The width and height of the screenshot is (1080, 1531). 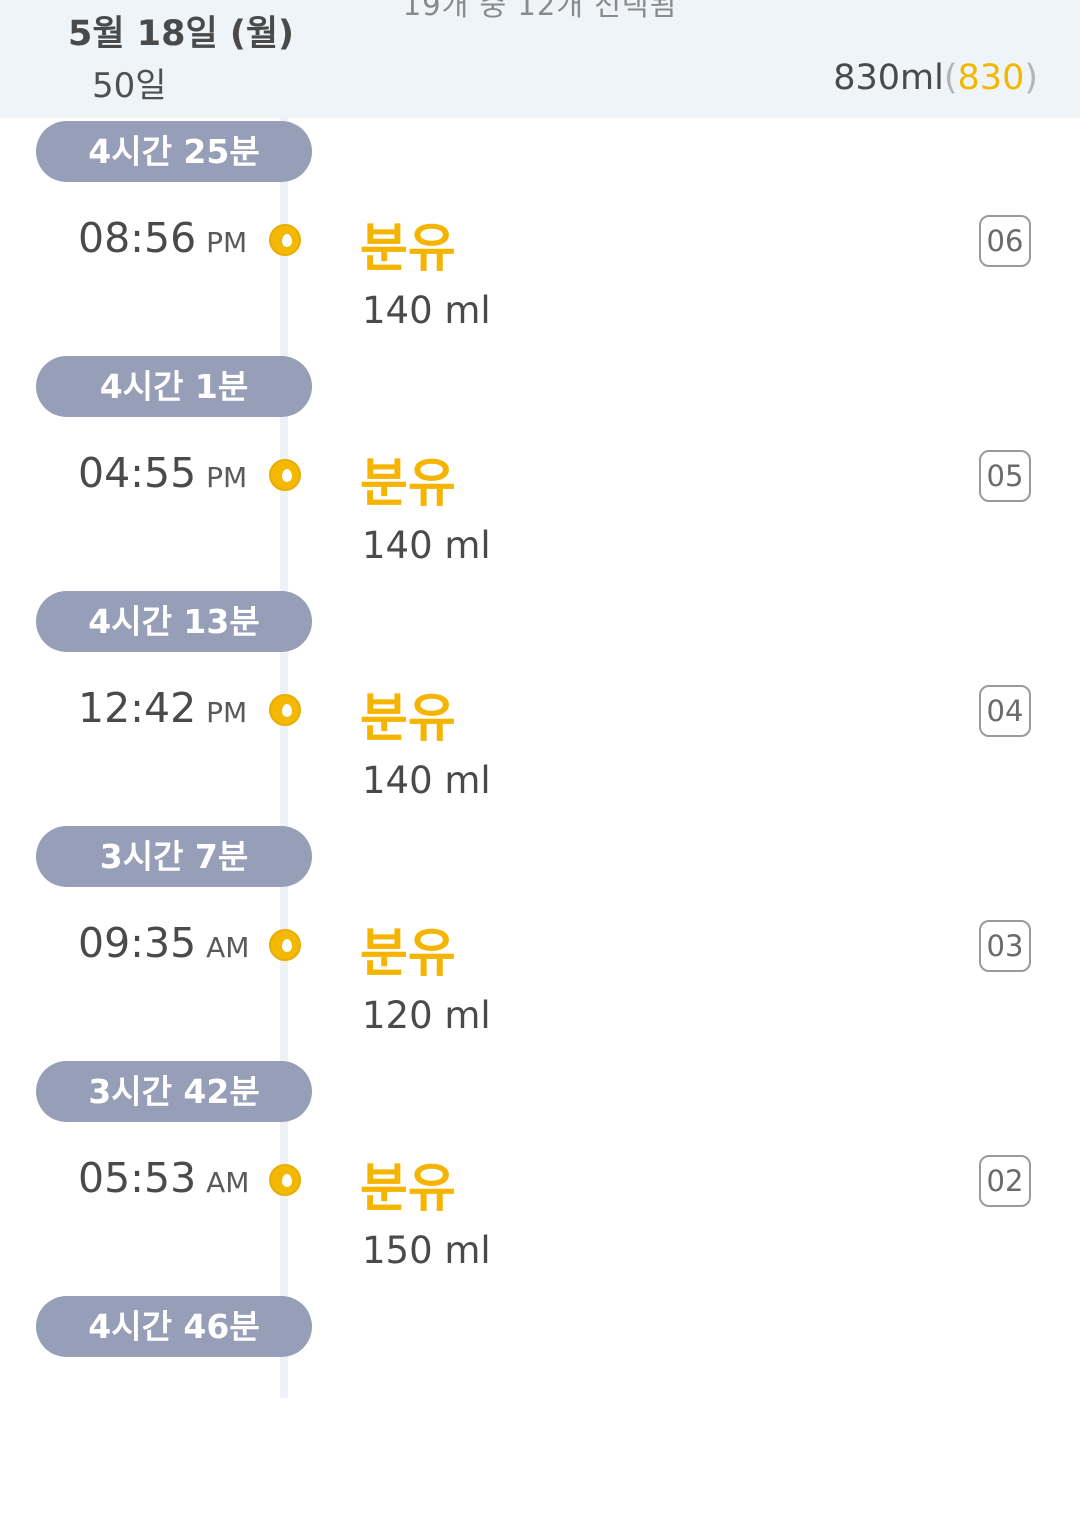 What do you see at coordinates (1005, 476) in the screenshot?
I see `order-badge: 05` at bounding box center [1005, 476].